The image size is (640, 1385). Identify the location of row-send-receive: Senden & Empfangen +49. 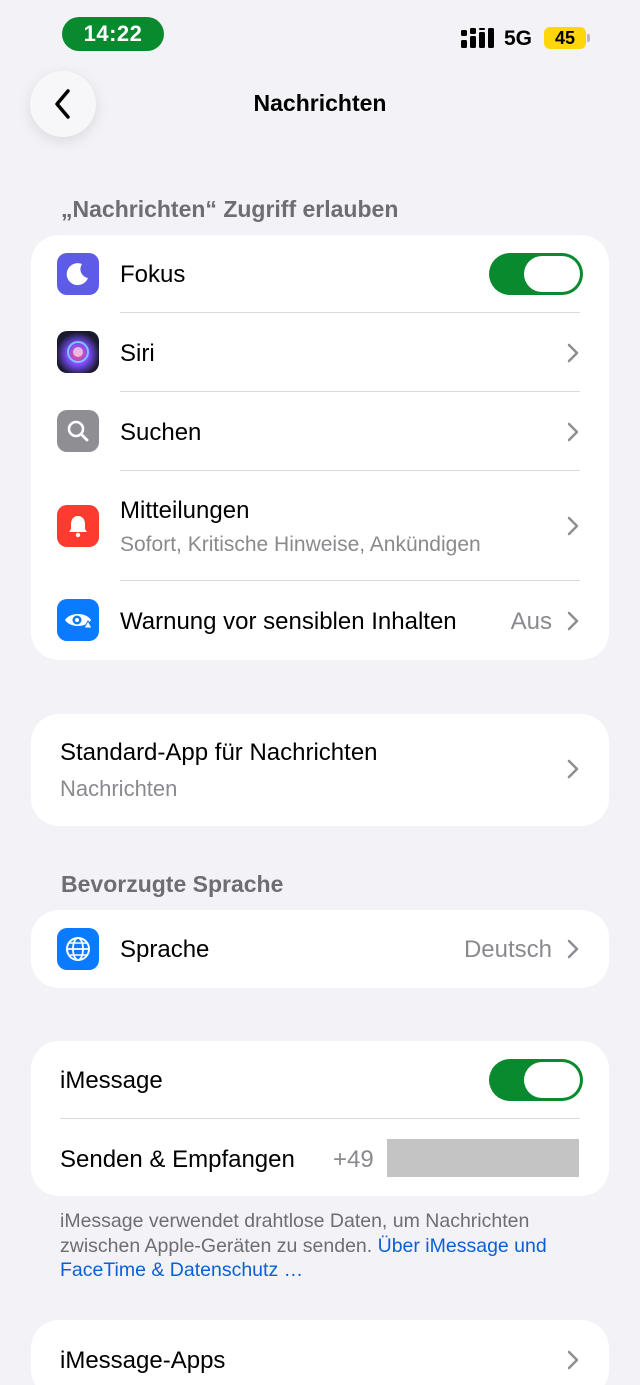
(320, 1157).